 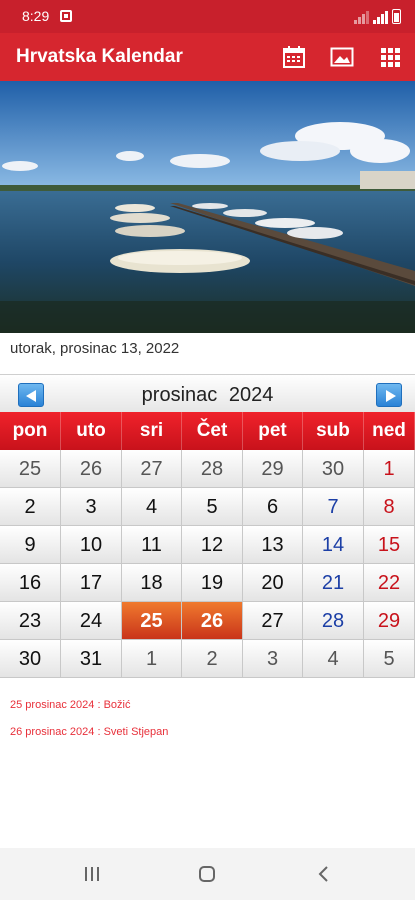 What do you see at coordinates (30, 431) in the screenshot?
I see `weekday-label: pon` at bounding box center [30, 431].